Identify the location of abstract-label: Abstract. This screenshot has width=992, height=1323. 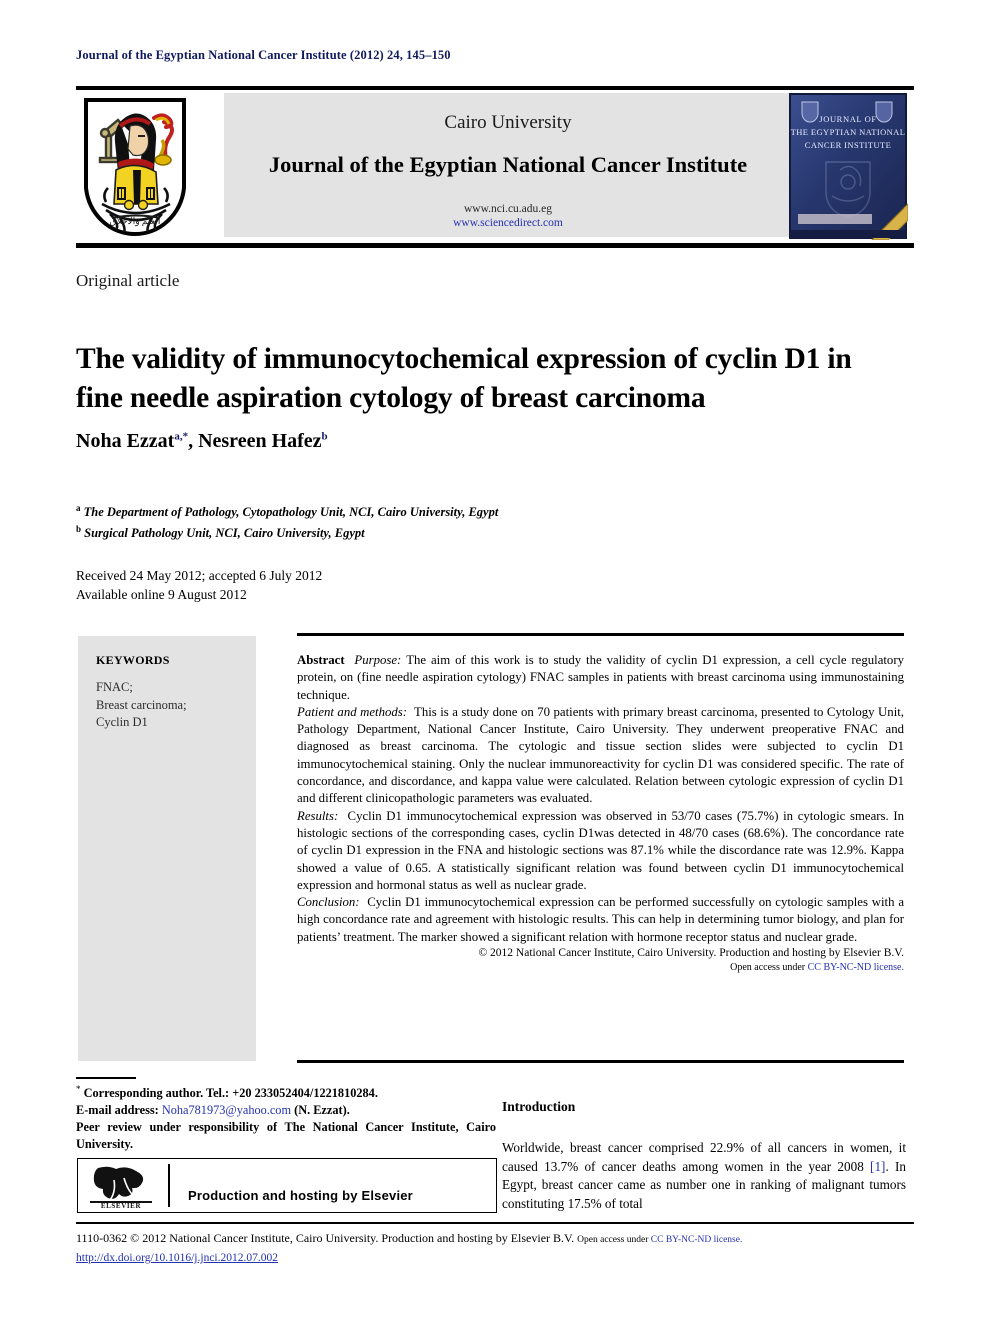
(321, 660).